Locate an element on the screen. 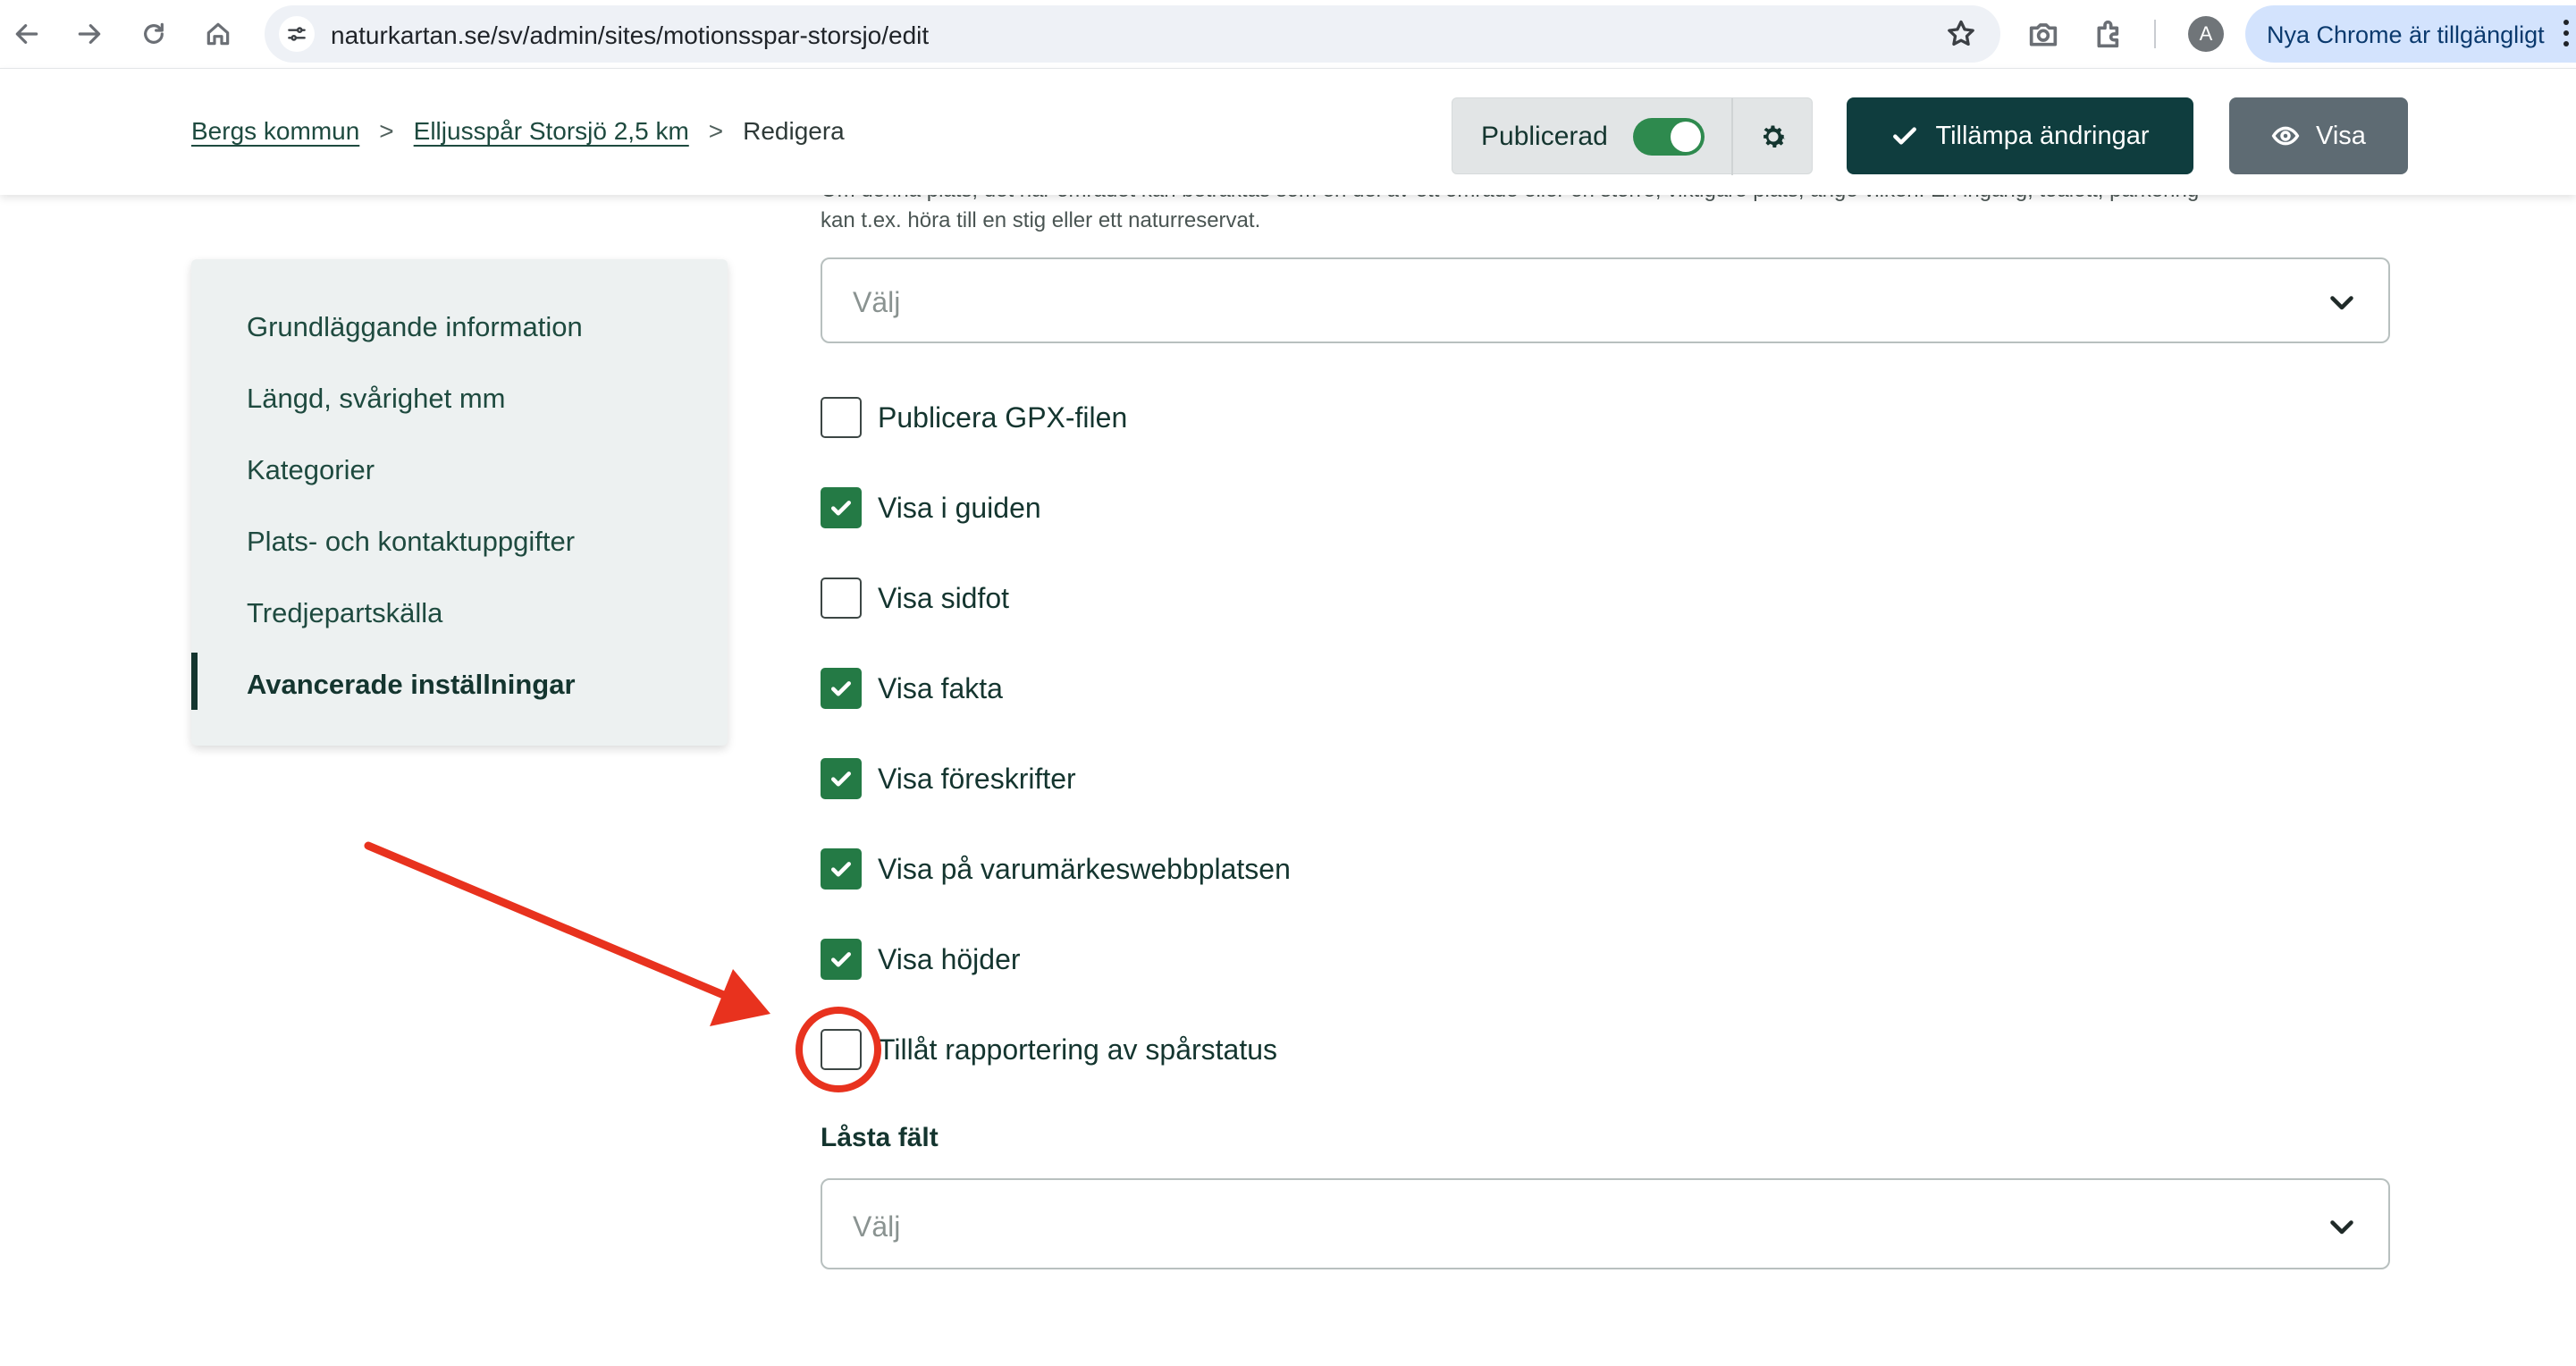 The width and height of the screenshot is (2576, 1366). breadcrumb-item-current: Redigera is located at coordinates (794, 131).